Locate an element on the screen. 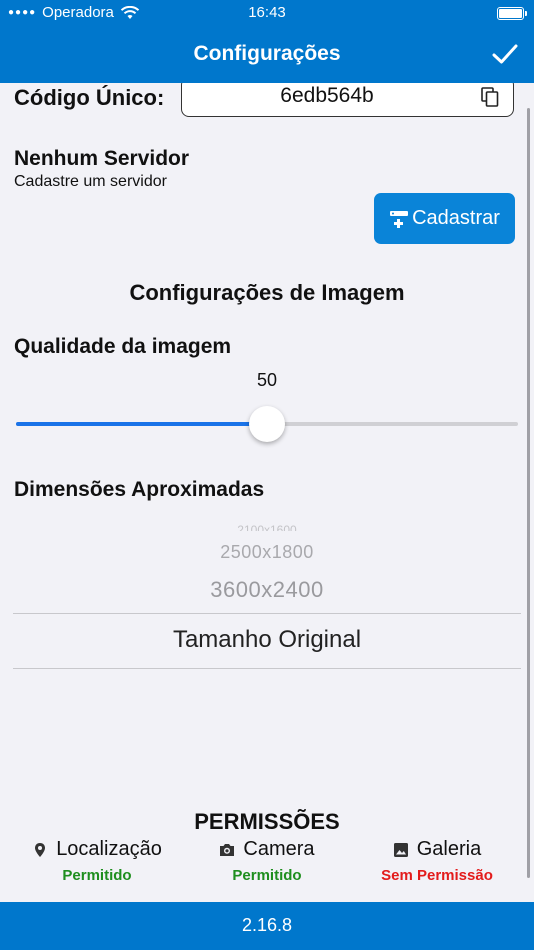 This screenshot has width=534, height=950. unique-code-value: 6edb564b is located at coordinates (327, 95).